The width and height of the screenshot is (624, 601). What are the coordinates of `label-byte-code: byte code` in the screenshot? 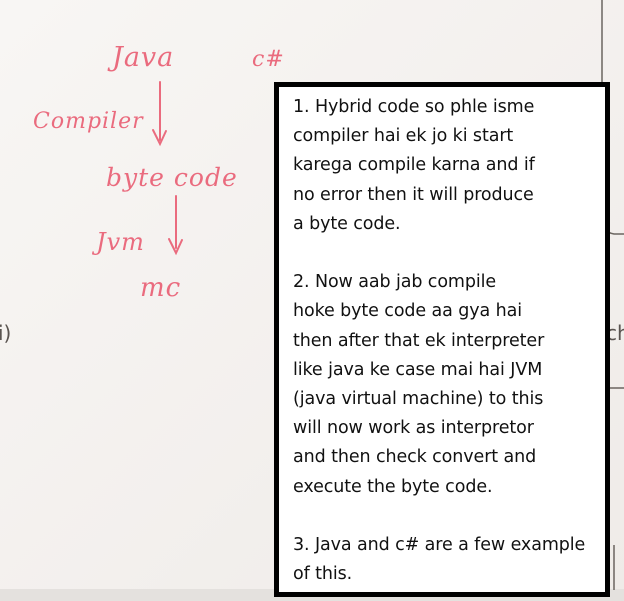 It's located at (172, 177).